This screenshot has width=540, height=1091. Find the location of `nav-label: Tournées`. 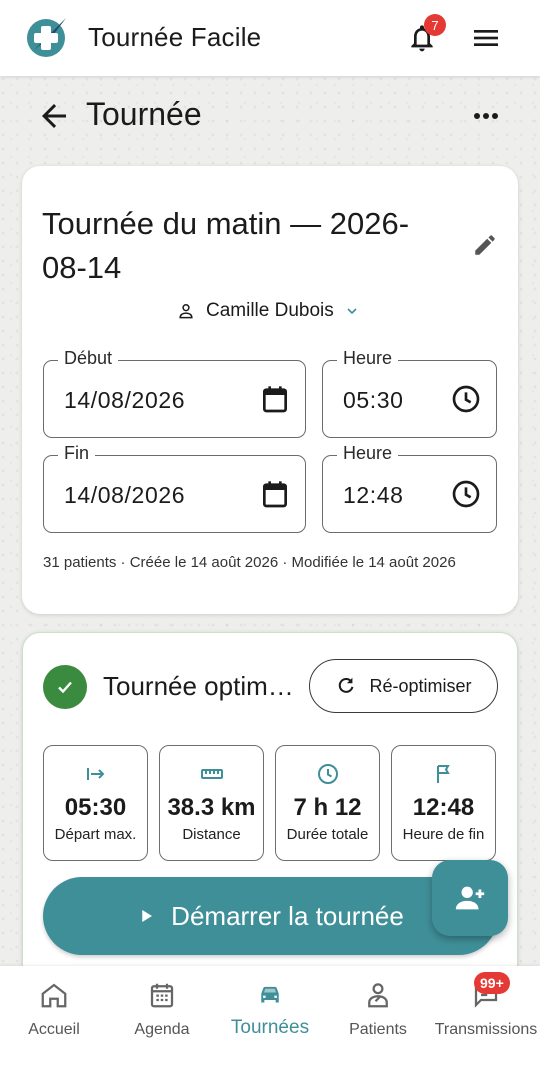

nav-label: Tournées is located at coordinates (270, 1027).